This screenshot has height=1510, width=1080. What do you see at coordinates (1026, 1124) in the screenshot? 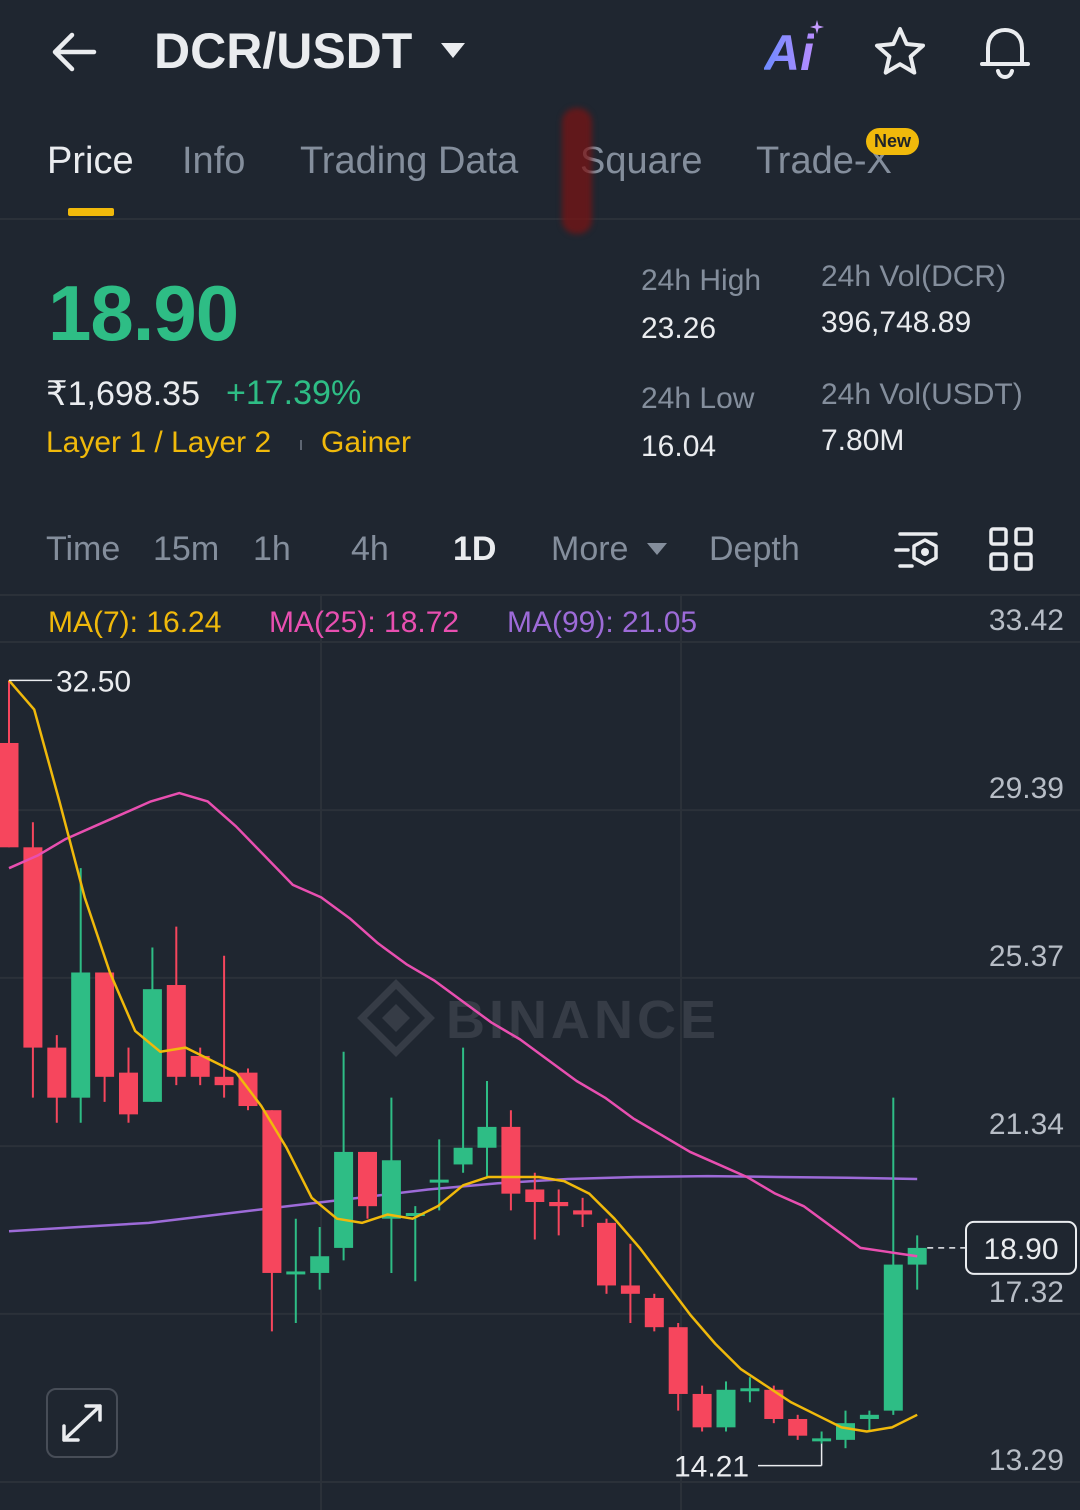
I see `price-tick-label: 21.34` at bounding box center [1026, 1124].